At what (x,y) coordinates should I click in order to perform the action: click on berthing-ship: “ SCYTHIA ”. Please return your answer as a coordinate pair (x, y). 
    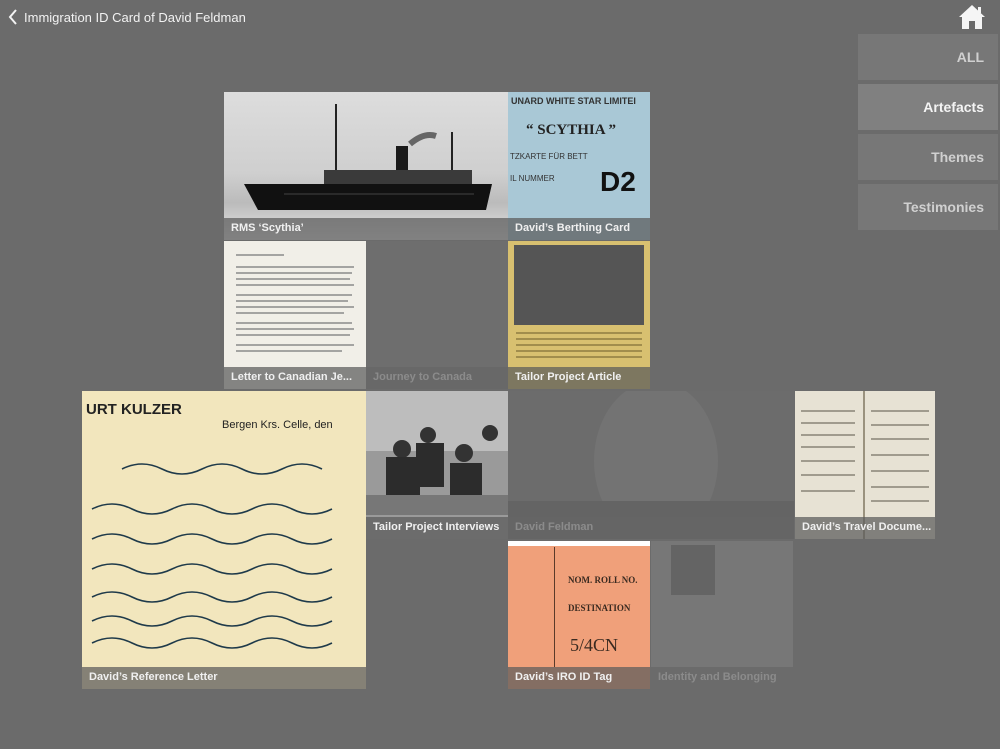
    Looking at the image, I should click on (571, 130).